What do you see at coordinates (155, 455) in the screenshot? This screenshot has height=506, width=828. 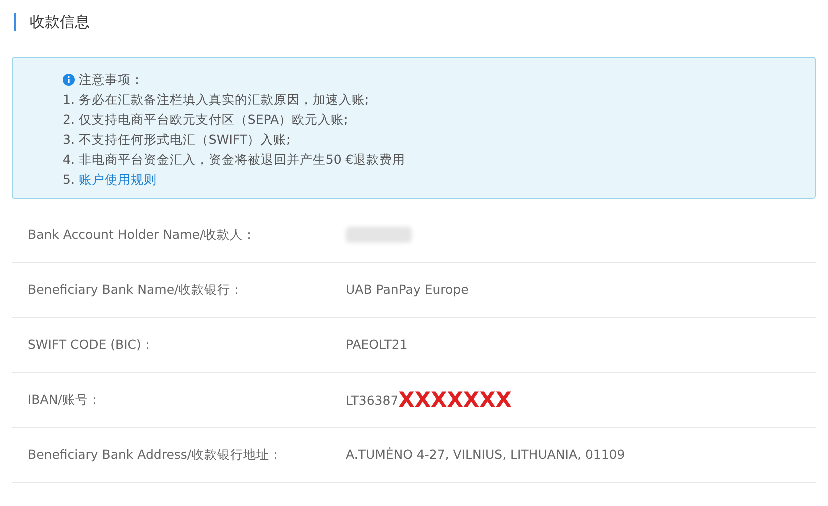 I see `field-label: Beneficiary Bank Address/收款银行地址：` at bounding box center [155, 455].